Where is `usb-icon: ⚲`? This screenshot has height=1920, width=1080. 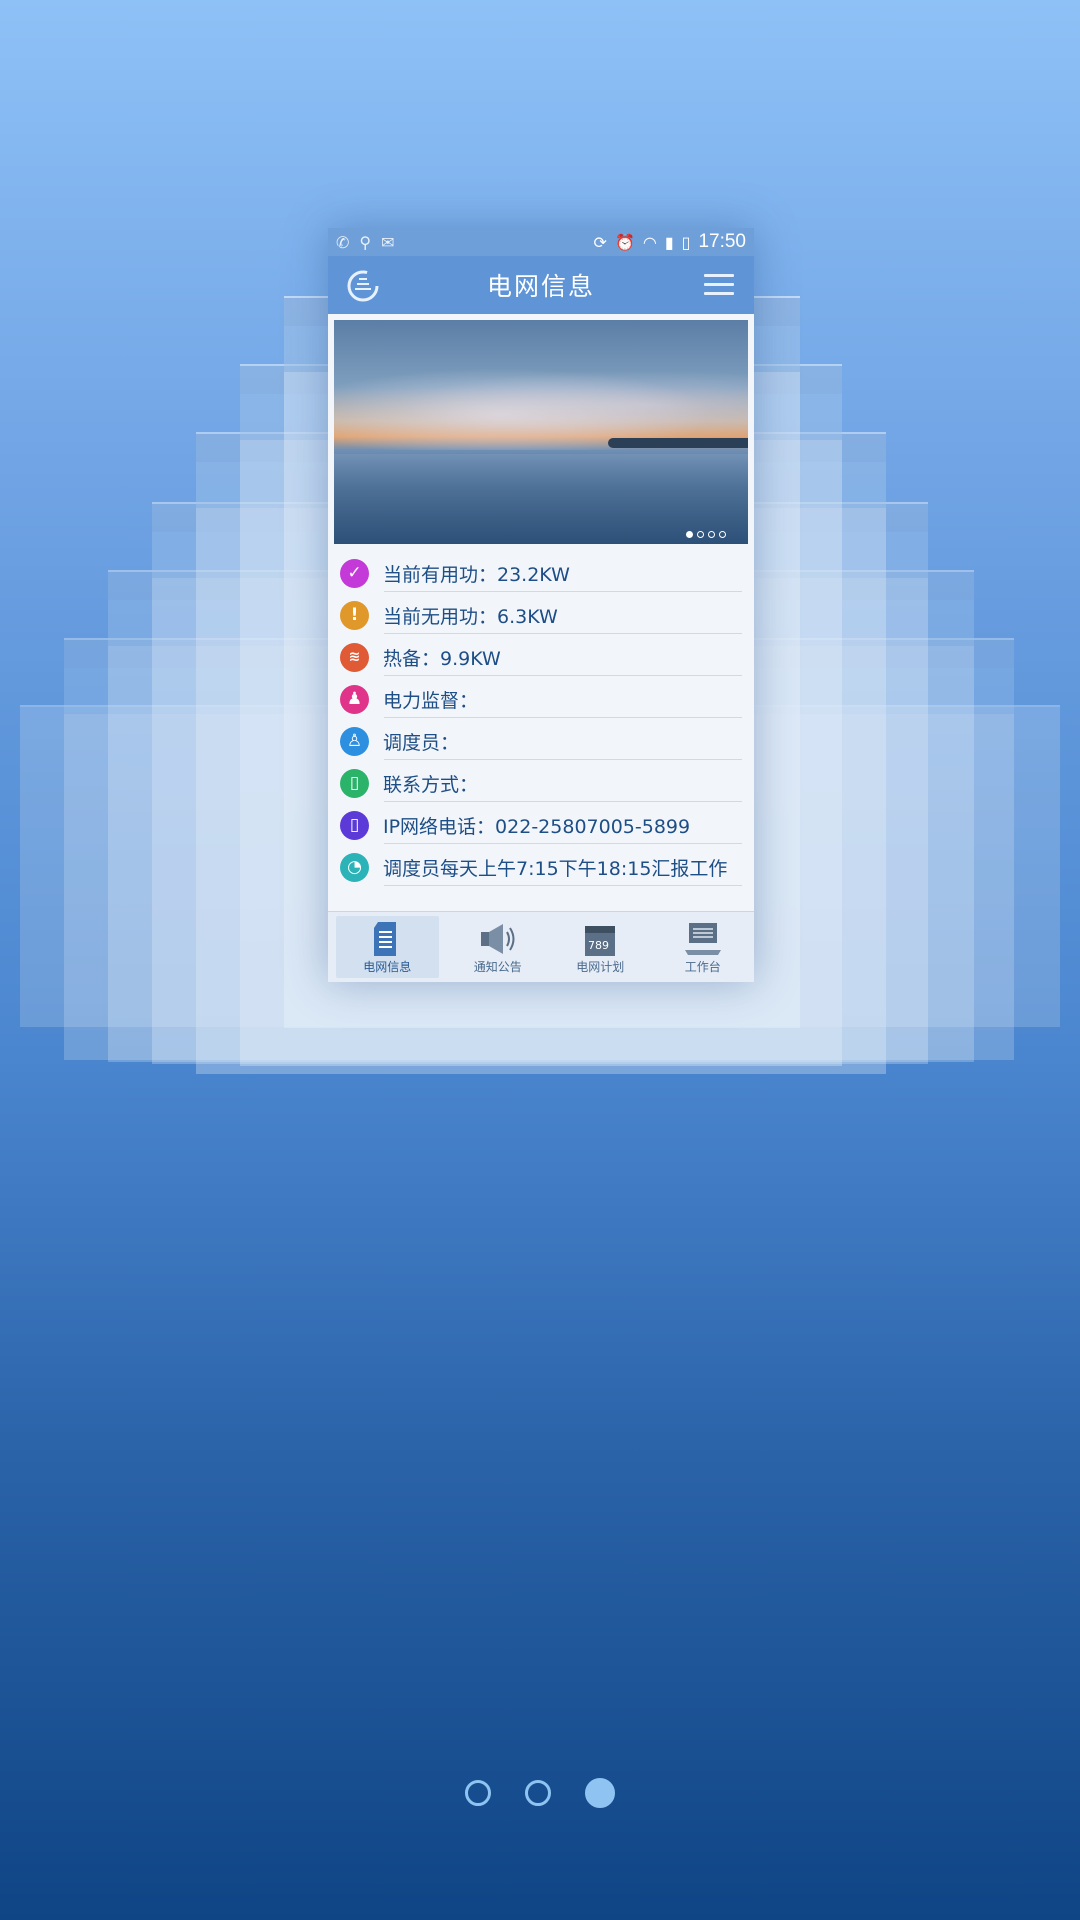 usb-icon: ⚲ is located at coordinates (365, 242).